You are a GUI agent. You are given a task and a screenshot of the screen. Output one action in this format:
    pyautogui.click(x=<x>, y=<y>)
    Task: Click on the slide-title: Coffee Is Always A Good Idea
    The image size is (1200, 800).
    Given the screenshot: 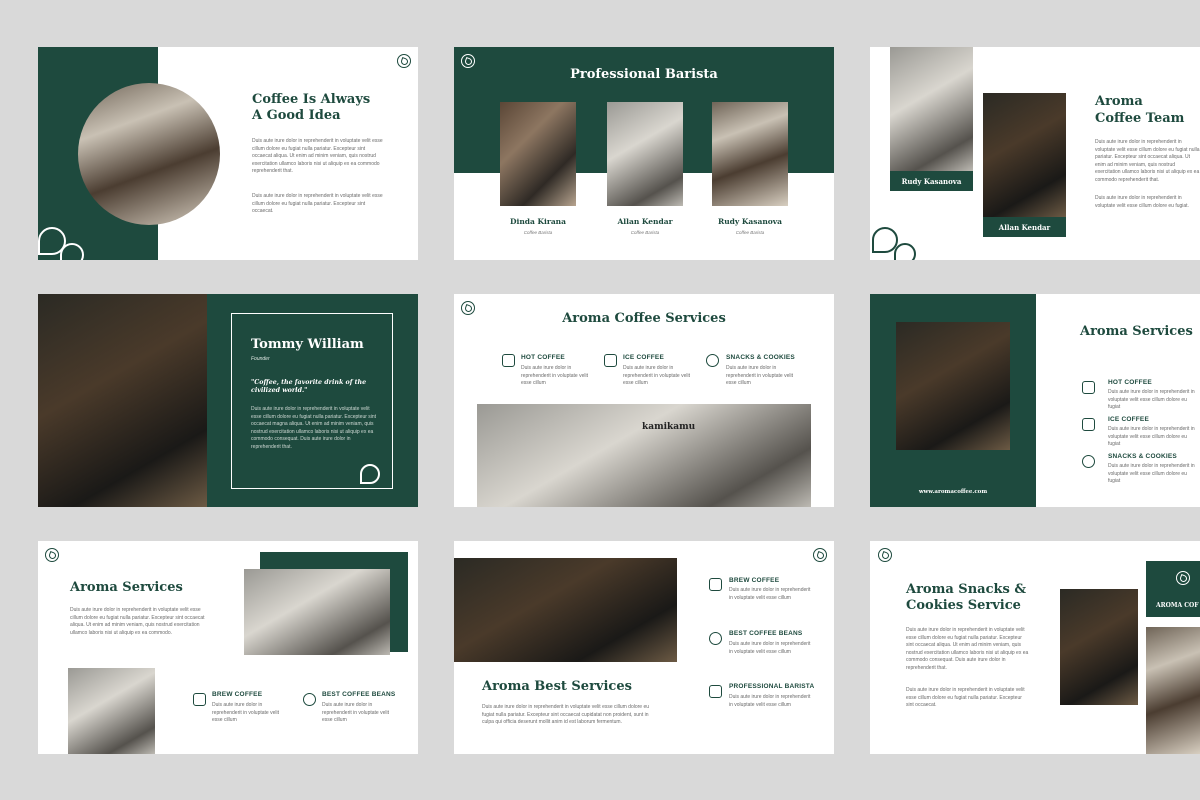 What is the action you would take?
    pyautogui.click(x=311, y=108)
    